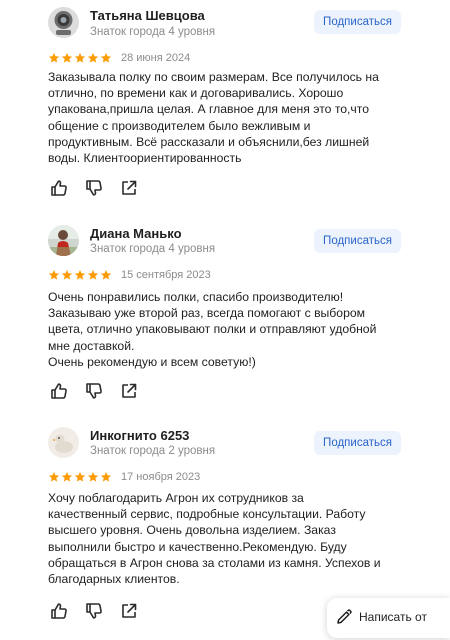  What do you see at coordinates (393, 617) in the screenshot?
I see `write-review-label: Написать от` at bounding box center [393, 617].